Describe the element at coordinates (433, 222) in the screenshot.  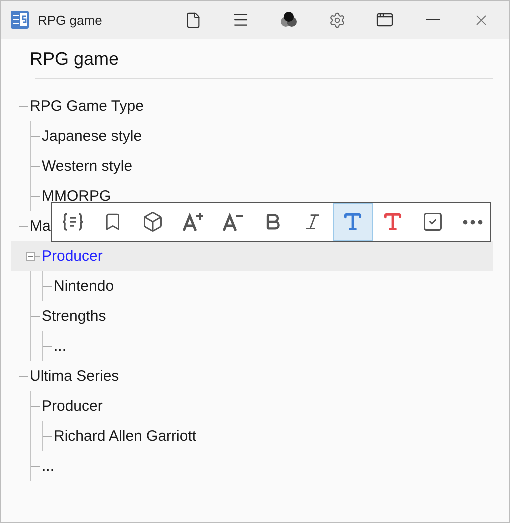
I see `checkbox-icon` at that location.